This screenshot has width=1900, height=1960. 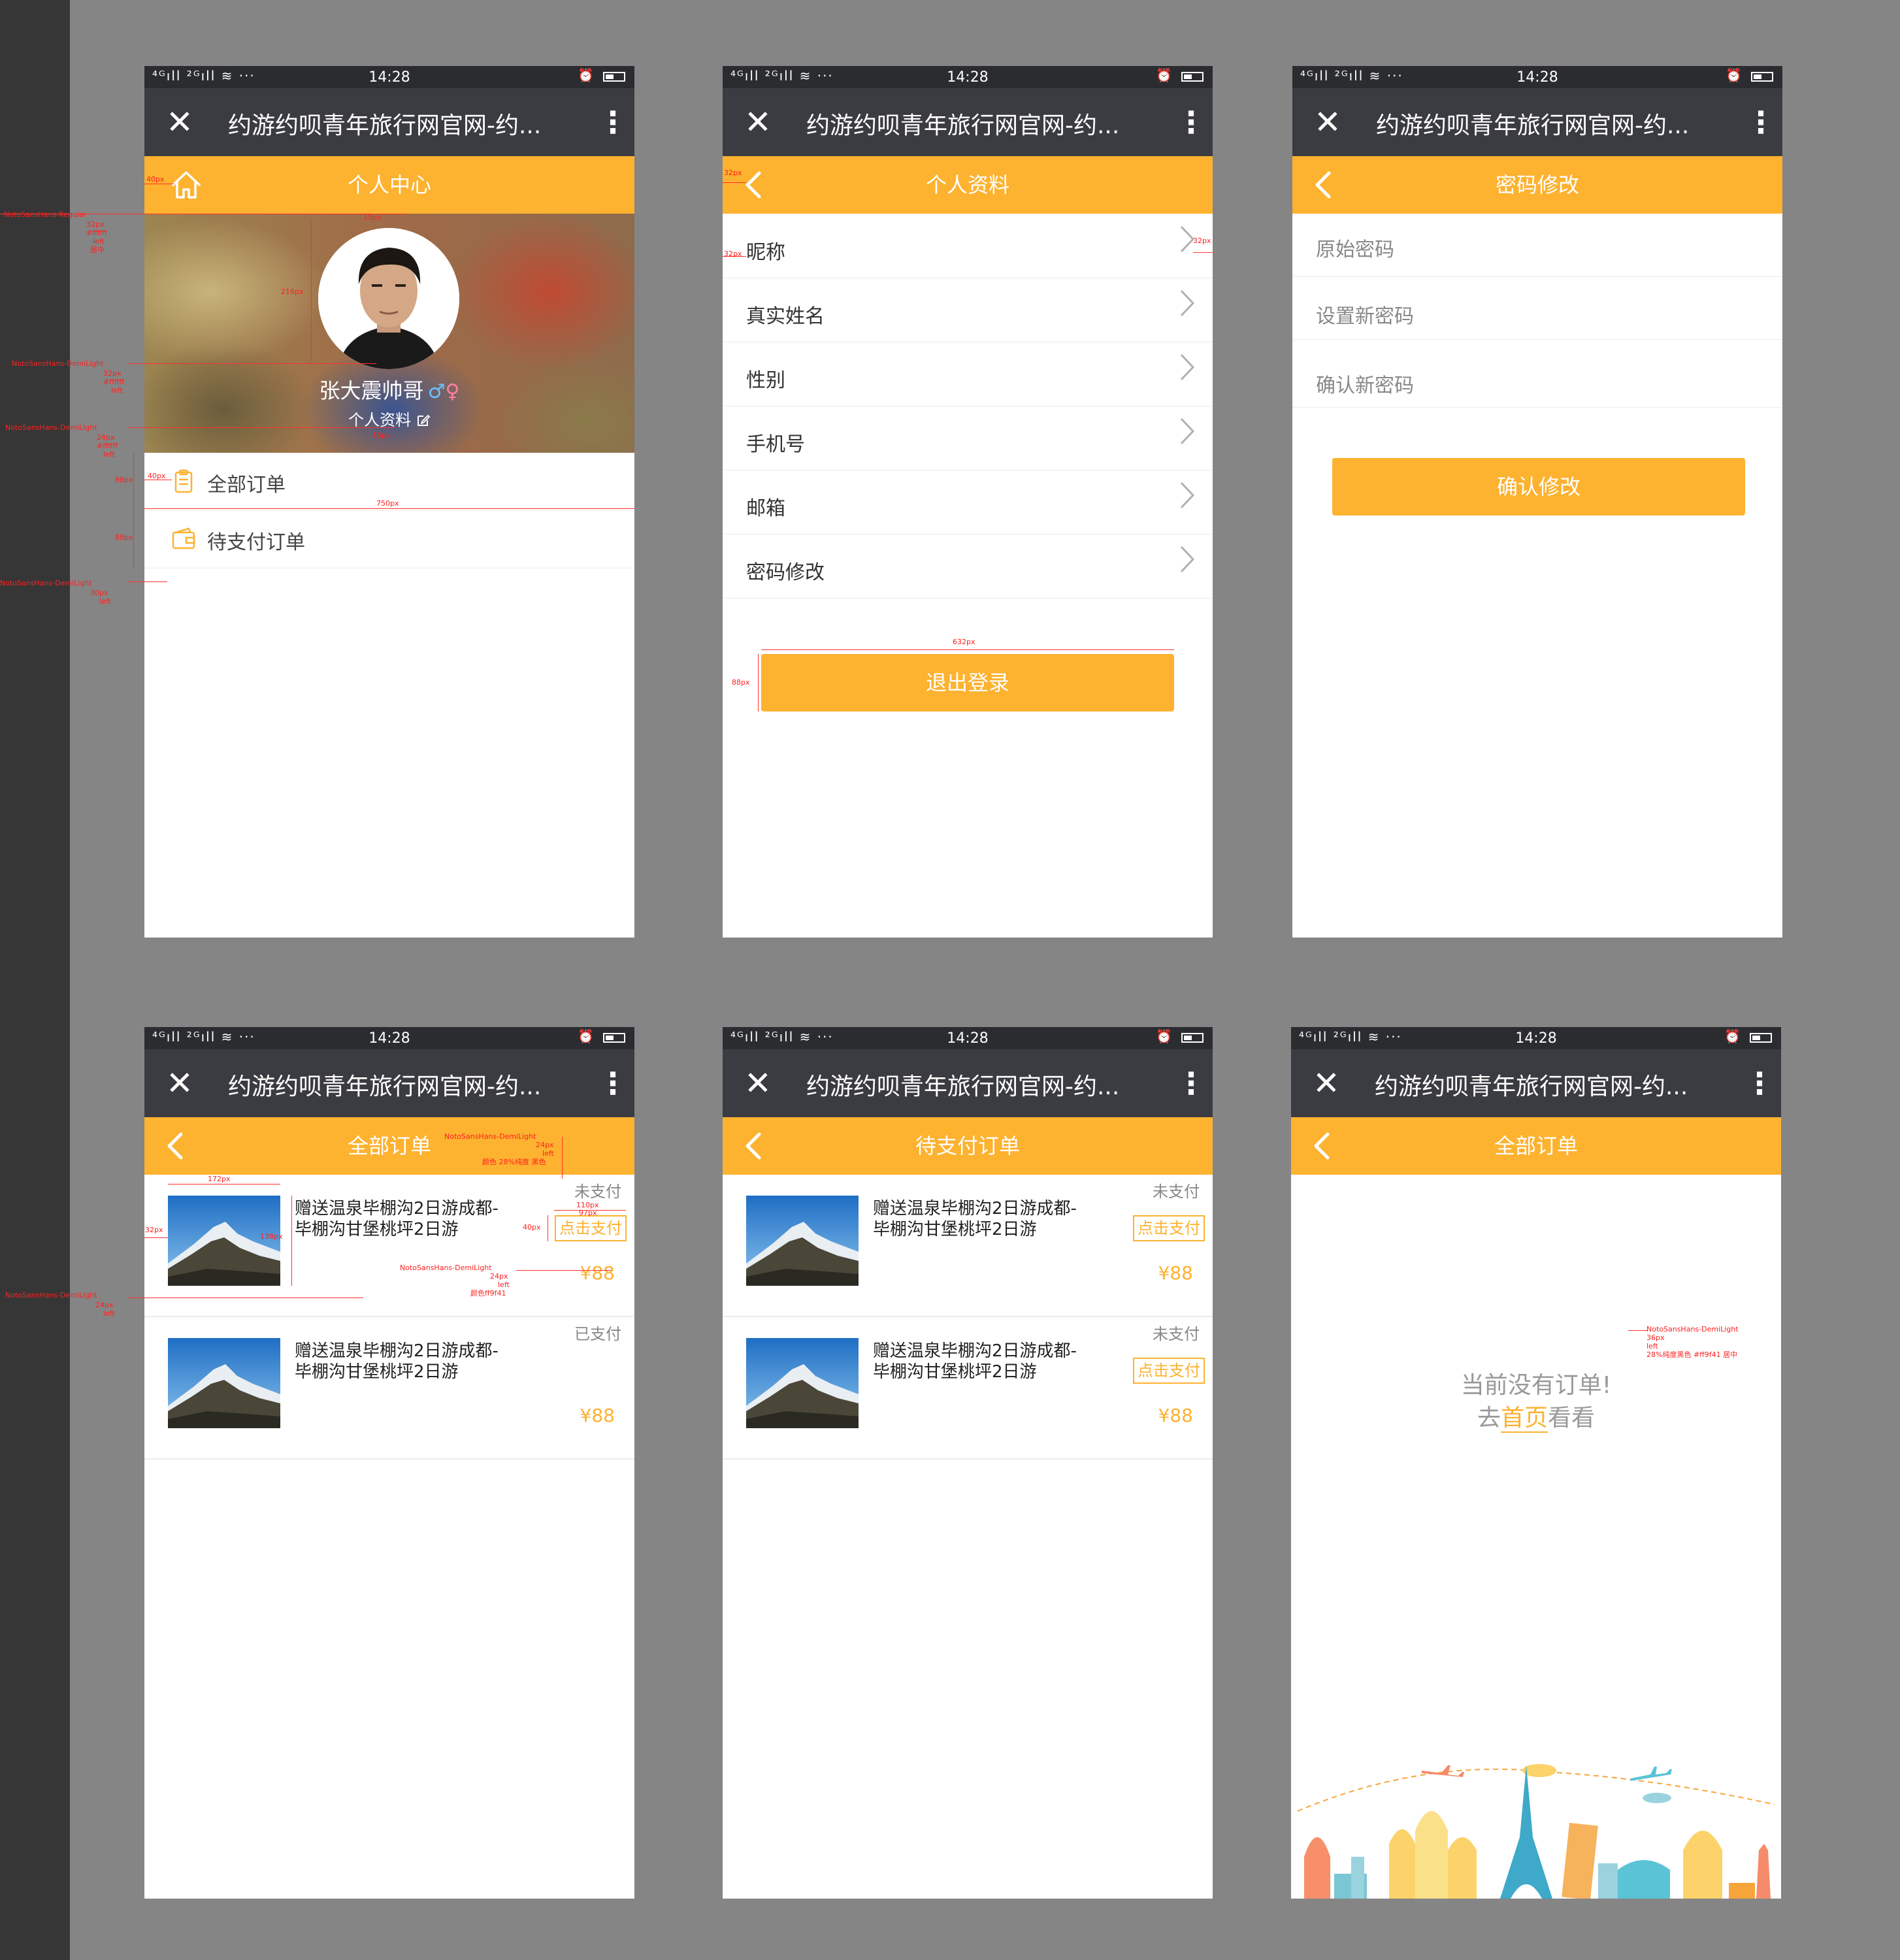 I want to click on annotation-label: 138px, so click(x=271, y=1236).